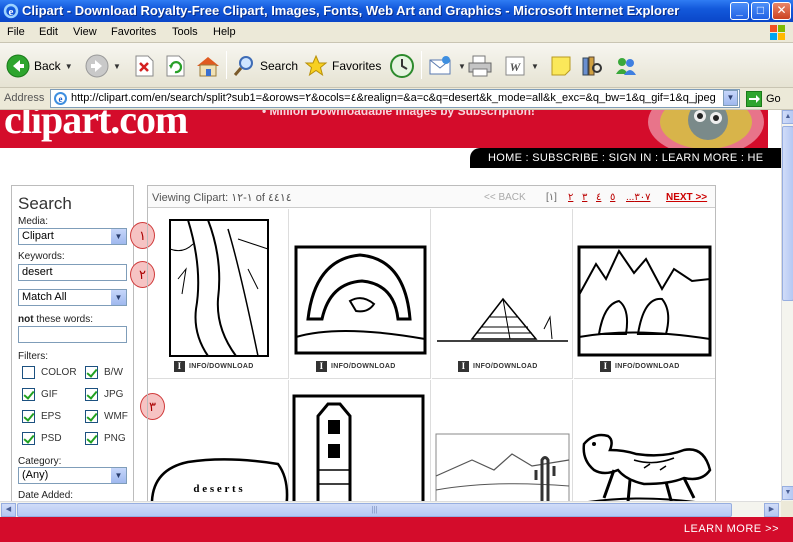 The width and height of the screenshot is (793, 542). I want to click on mail-dropdown-icon: ▼, so click(462, 66).